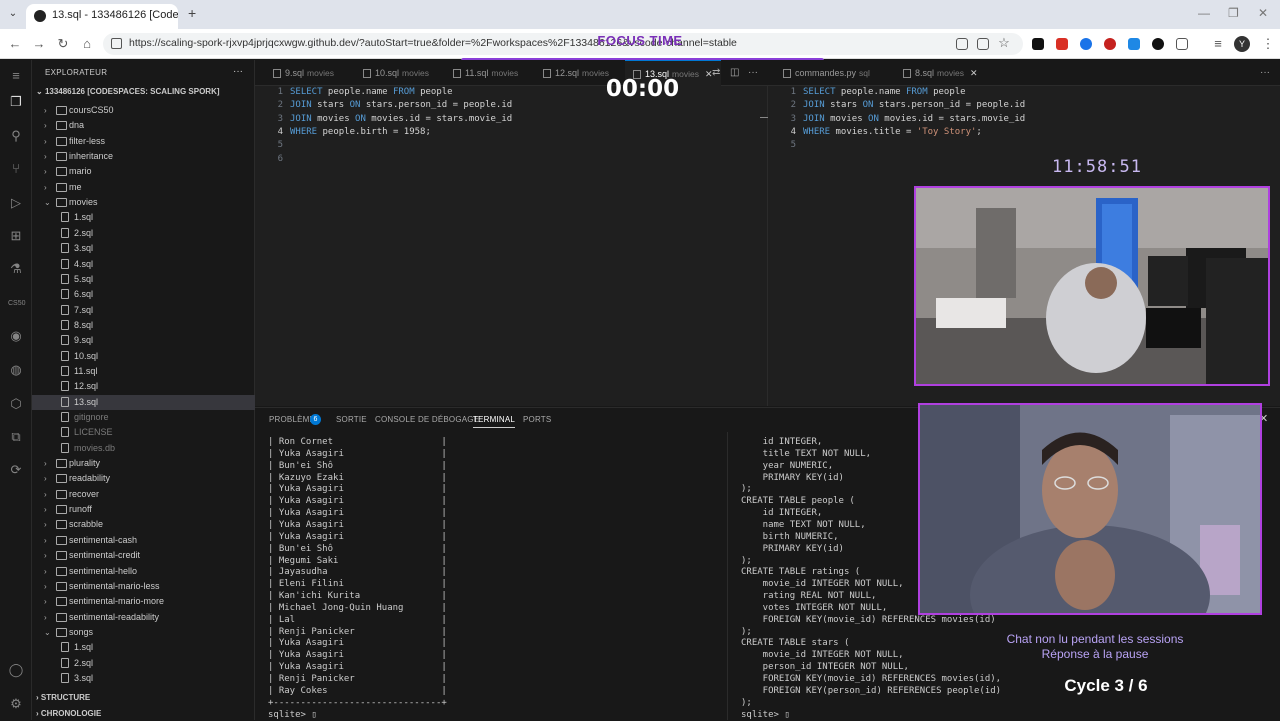 The width and height of the screenshot is (1280, 721). What do you see at coordinates (485, 73) in the screenshot?
I see `editor-tab: 11.sql movies` at bounding box center [485, 73].